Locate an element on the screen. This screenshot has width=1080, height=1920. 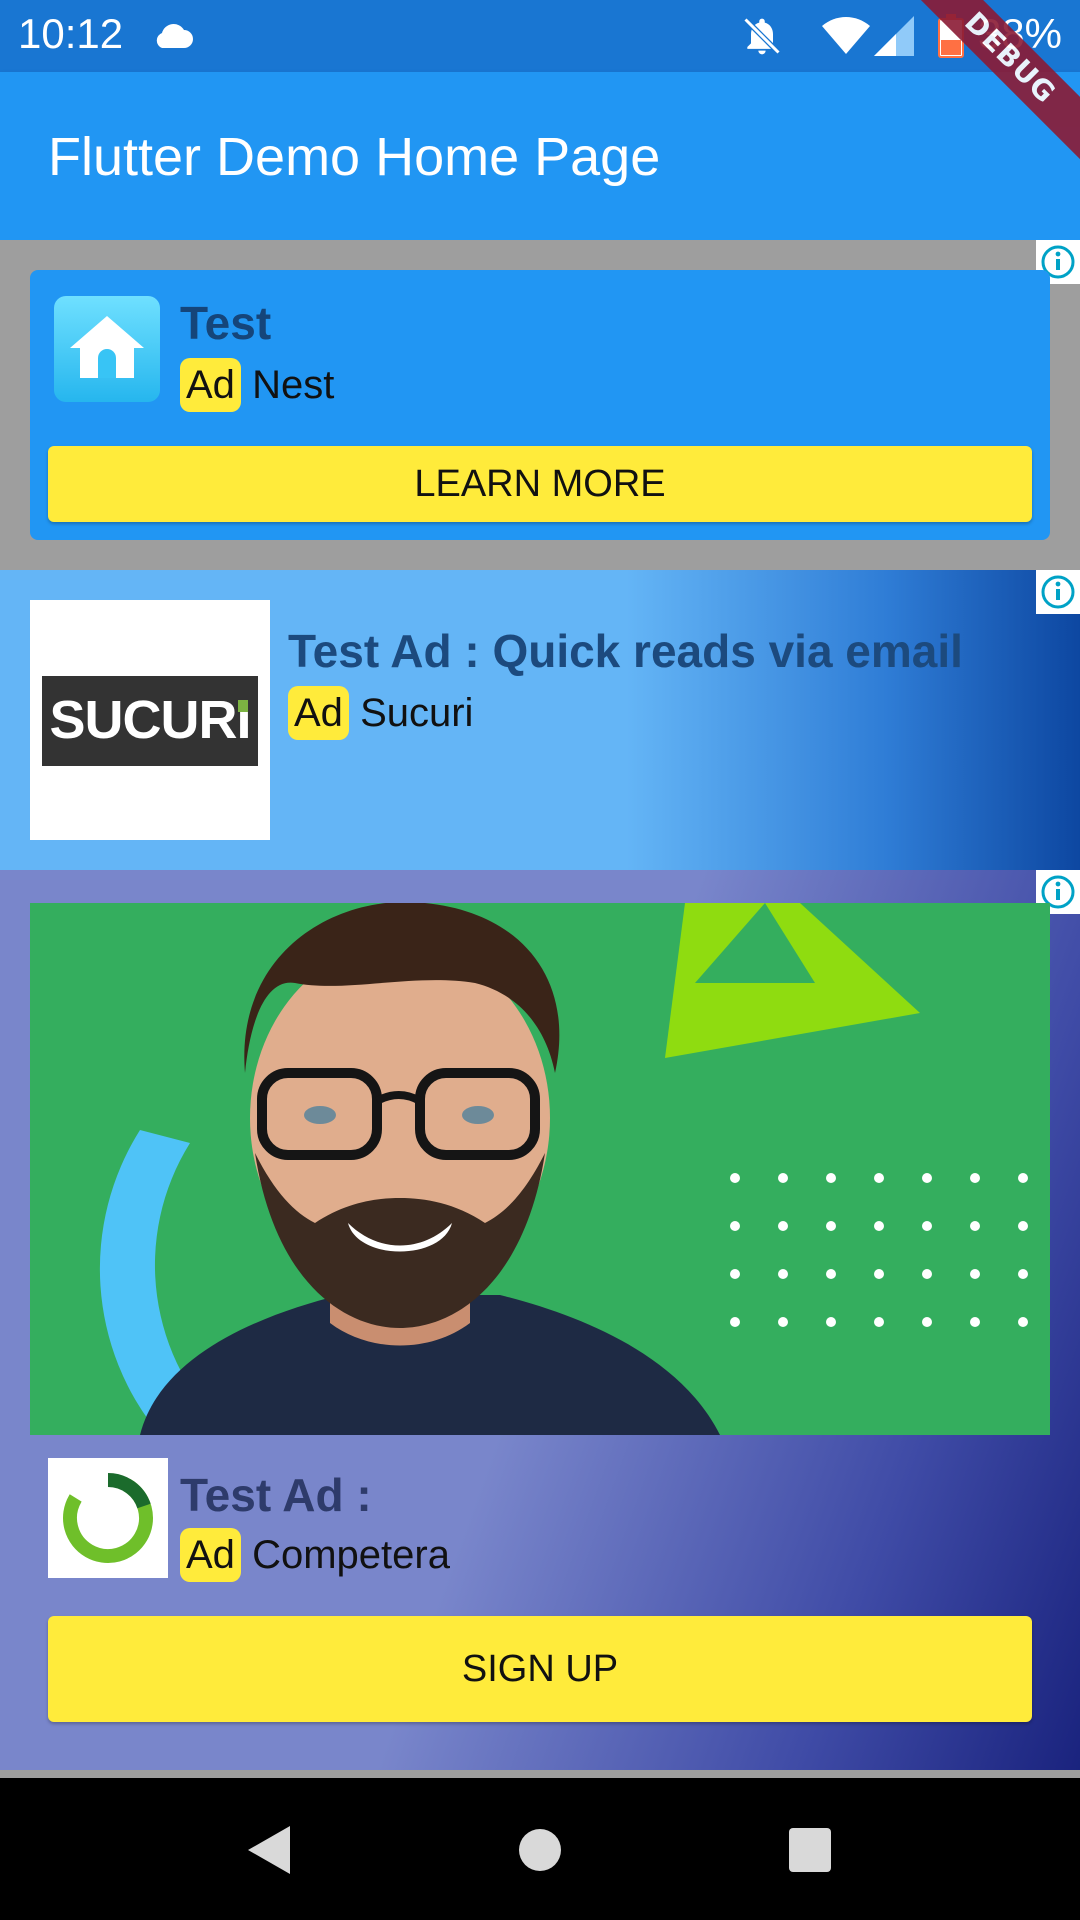
sucuri-logo: SUCURI is located at coordinates (150, 720).